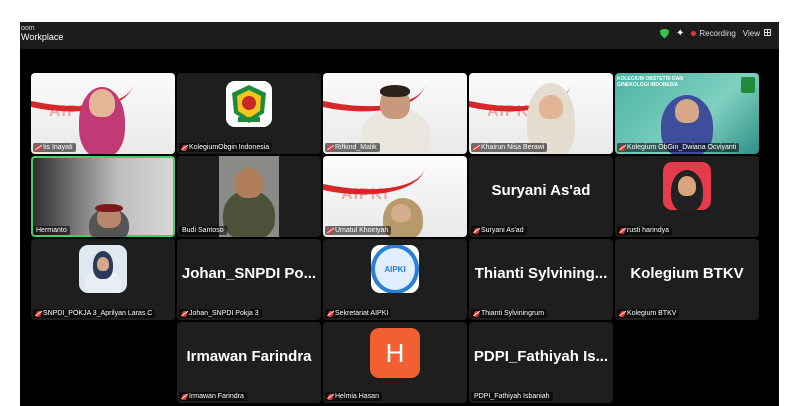  What do you see at coordinates (687, 273) in the screenshot?
I see `participant-display-name: Kolegium BTKV` at bounding box center [687, 273].